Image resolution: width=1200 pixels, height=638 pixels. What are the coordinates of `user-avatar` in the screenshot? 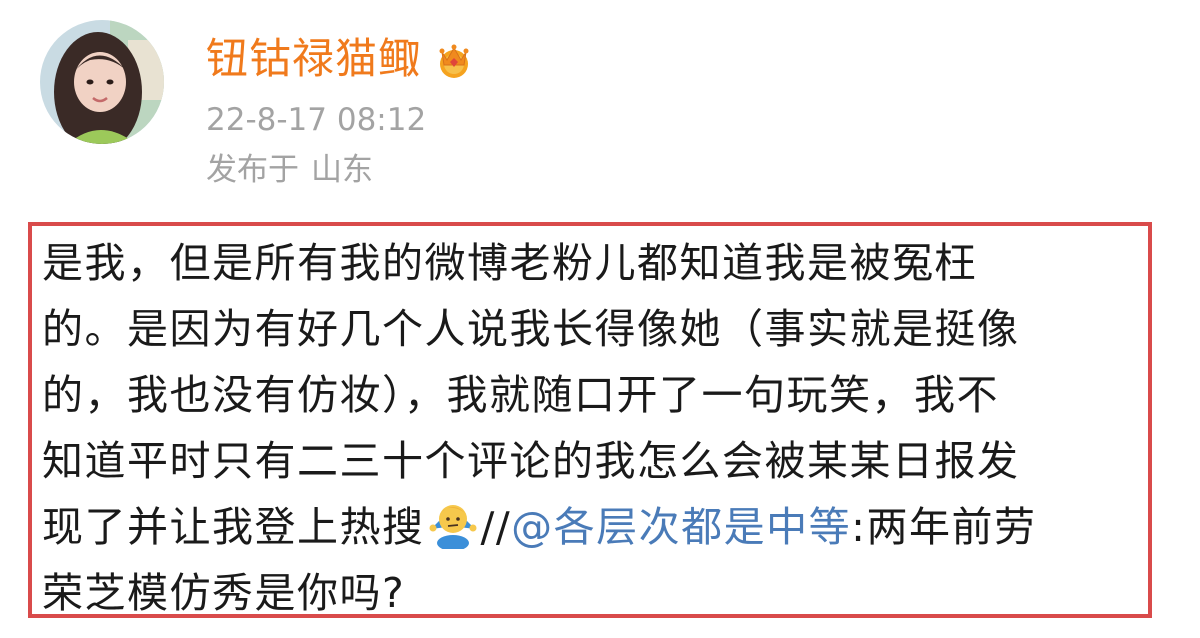 It's located at (102, 82).